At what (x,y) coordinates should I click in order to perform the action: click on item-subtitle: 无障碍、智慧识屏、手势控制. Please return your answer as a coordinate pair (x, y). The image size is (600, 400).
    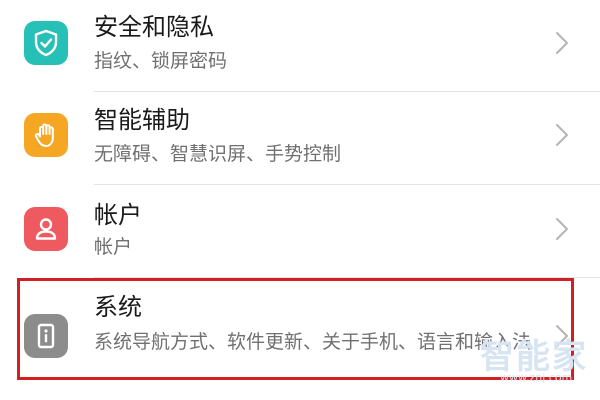
    Looking at the image, I should click on (218, 154).